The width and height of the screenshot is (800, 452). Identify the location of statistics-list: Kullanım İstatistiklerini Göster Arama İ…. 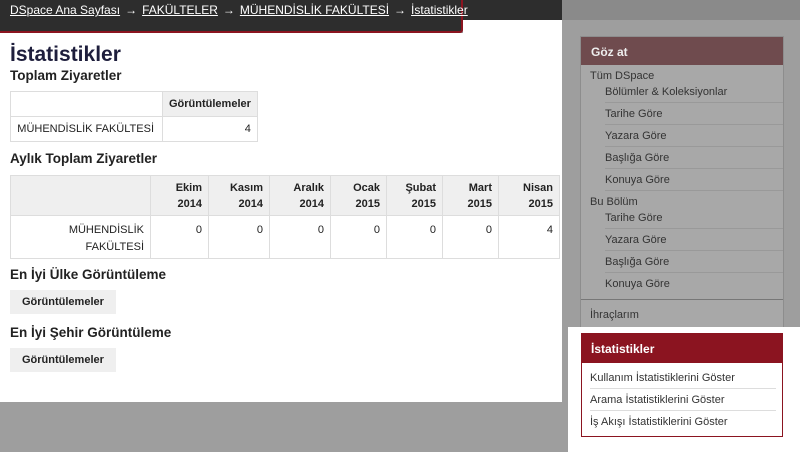
(682, 400).